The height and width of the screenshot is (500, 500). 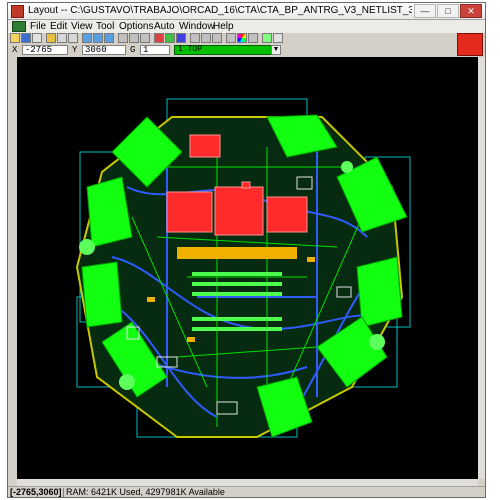 I want to click on save-icon, so click(x=26, y=38).